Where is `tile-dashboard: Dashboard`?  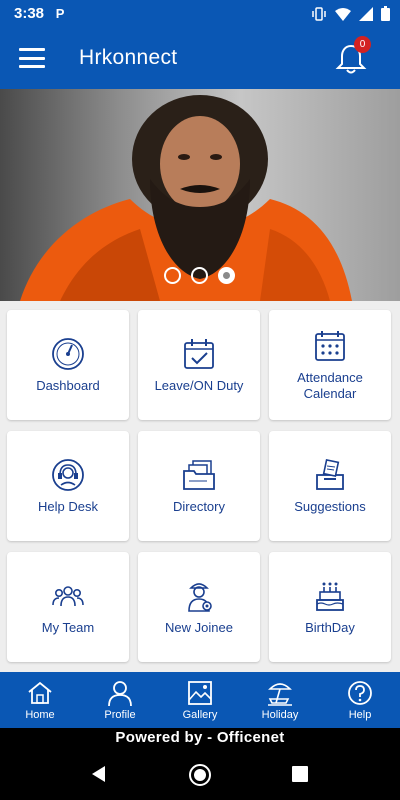
tile-dashboard: Dashboard is located at coordinates (68, 365).